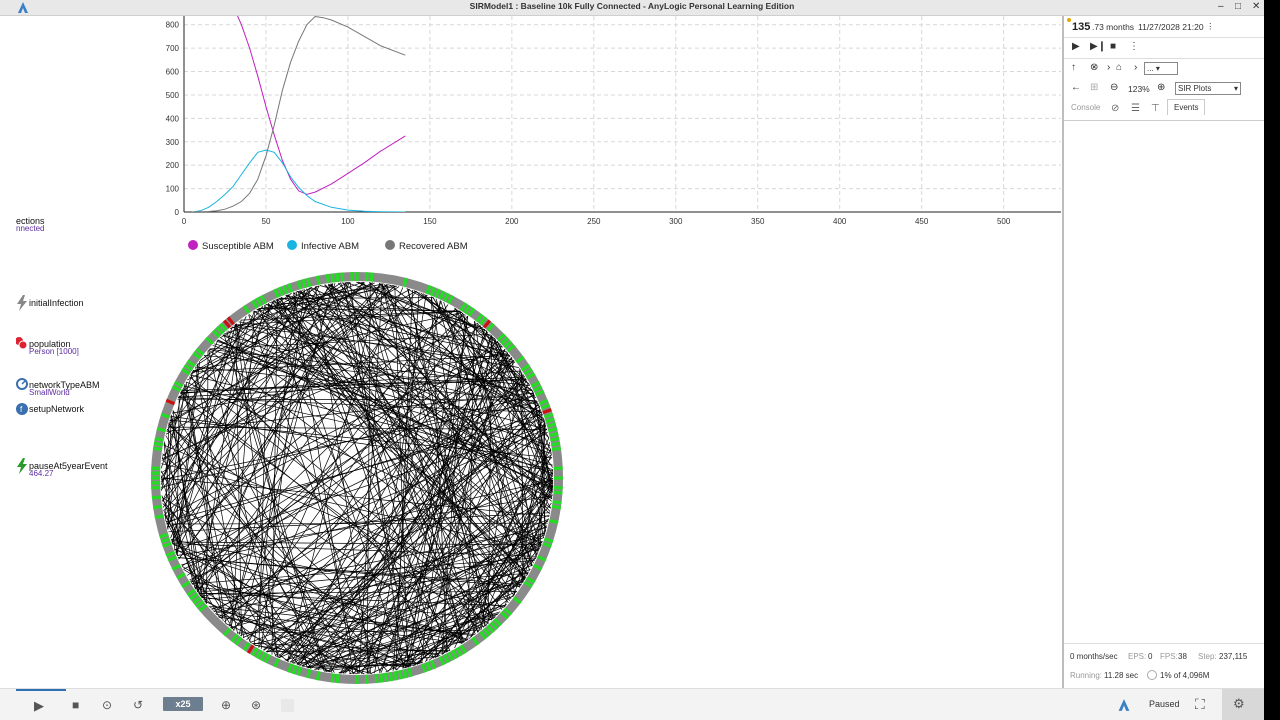 Image resolution: width=1280 pixels, height=720 pixels. I want to click on screen-edge, so click(1272, 360).